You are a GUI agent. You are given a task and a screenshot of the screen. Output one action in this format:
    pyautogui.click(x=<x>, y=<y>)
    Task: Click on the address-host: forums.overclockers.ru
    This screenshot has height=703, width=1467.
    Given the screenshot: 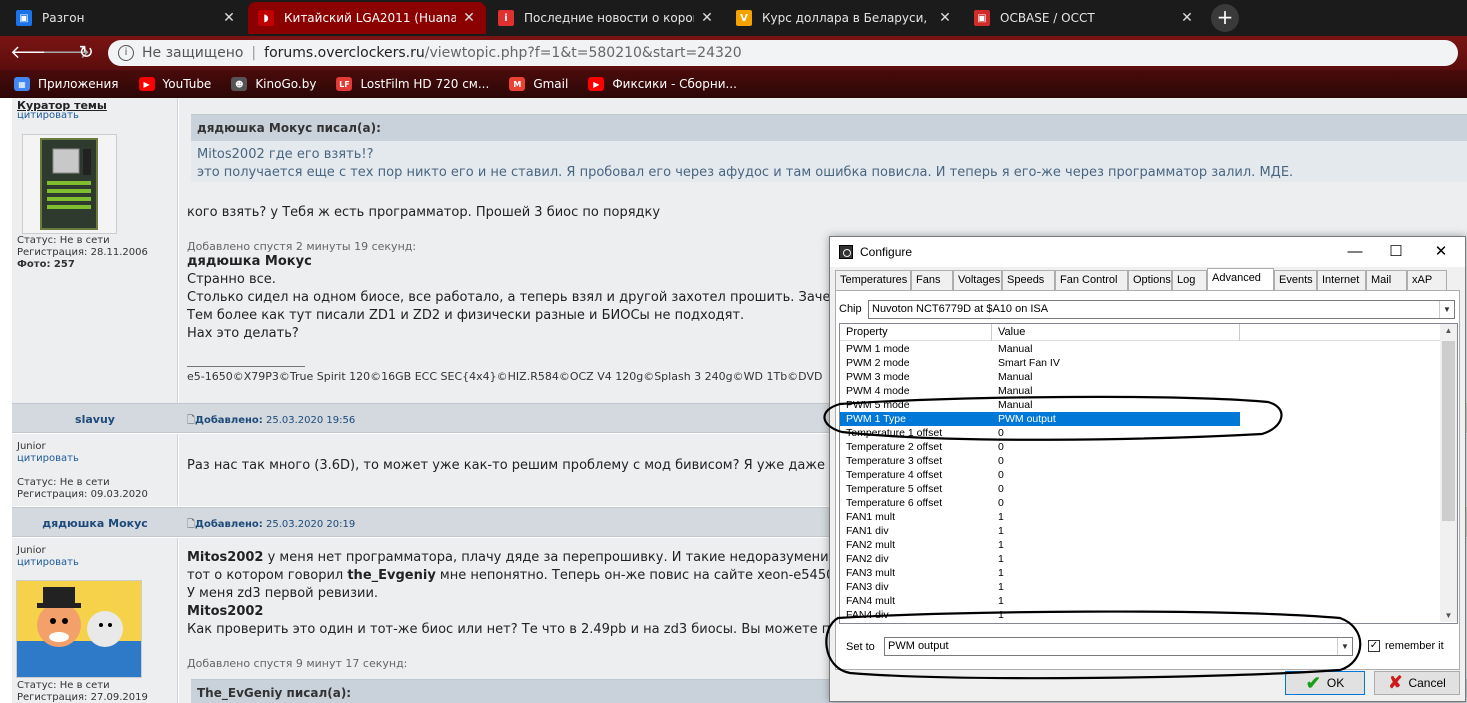 What is the action you would take?
    pyautogui.click(x=344, y=53)
    